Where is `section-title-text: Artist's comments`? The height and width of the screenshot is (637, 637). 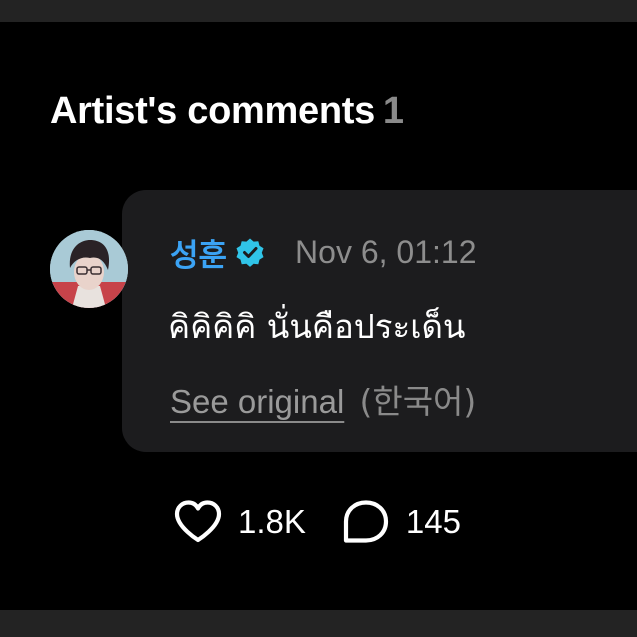 section-title-text: Artist's comments is located at coordinates (212, 111).